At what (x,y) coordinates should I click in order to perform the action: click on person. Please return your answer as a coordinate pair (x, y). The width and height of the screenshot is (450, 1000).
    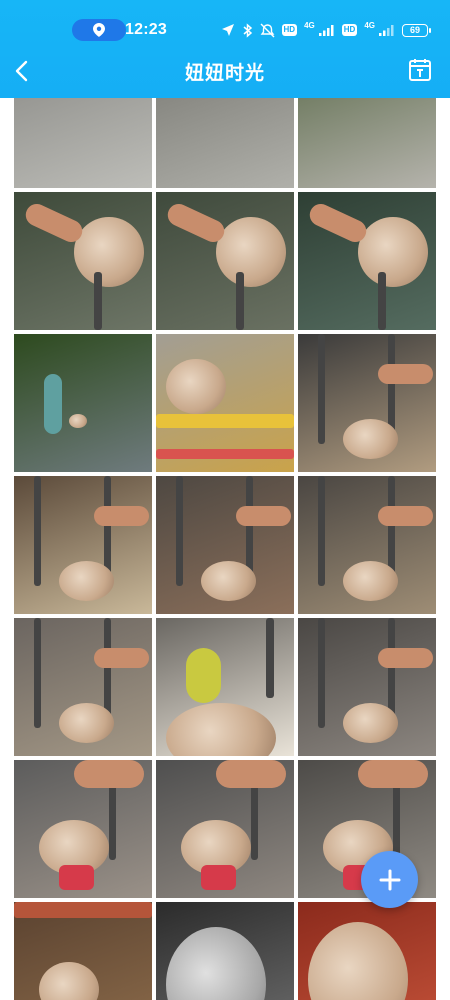
    Looking at the image, I should click on (53, 404).